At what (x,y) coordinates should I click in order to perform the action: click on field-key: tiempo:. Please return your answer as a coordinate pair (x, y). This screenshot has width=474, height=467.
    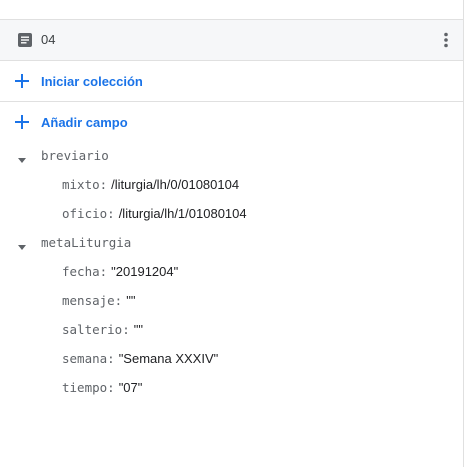
    Looking at the image, I should click on (88, 387).